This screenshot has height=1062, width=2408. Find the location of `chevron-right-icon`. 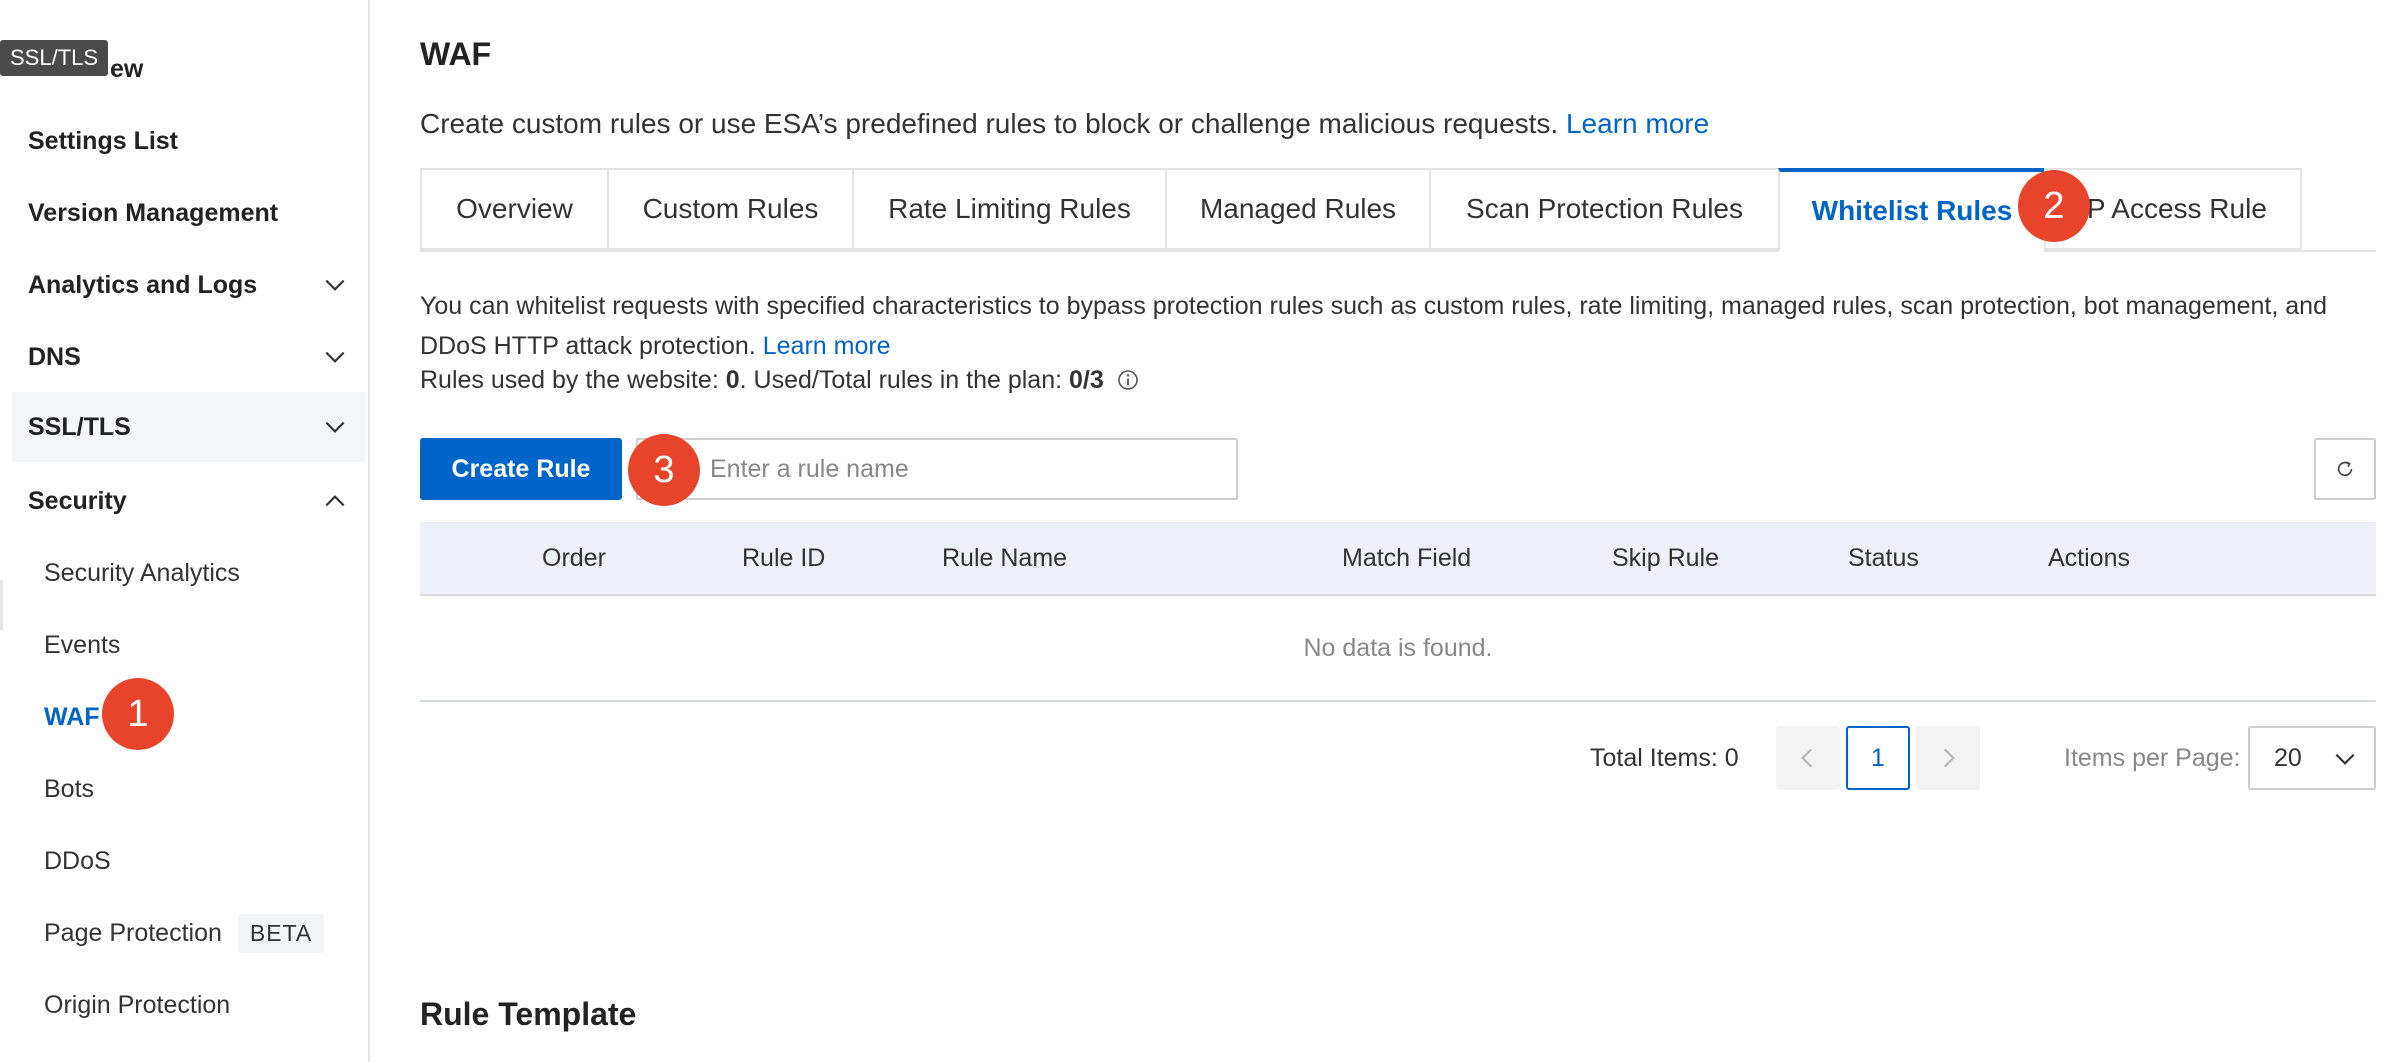

chevron-right-icon is located at coordinates (1949, 758).